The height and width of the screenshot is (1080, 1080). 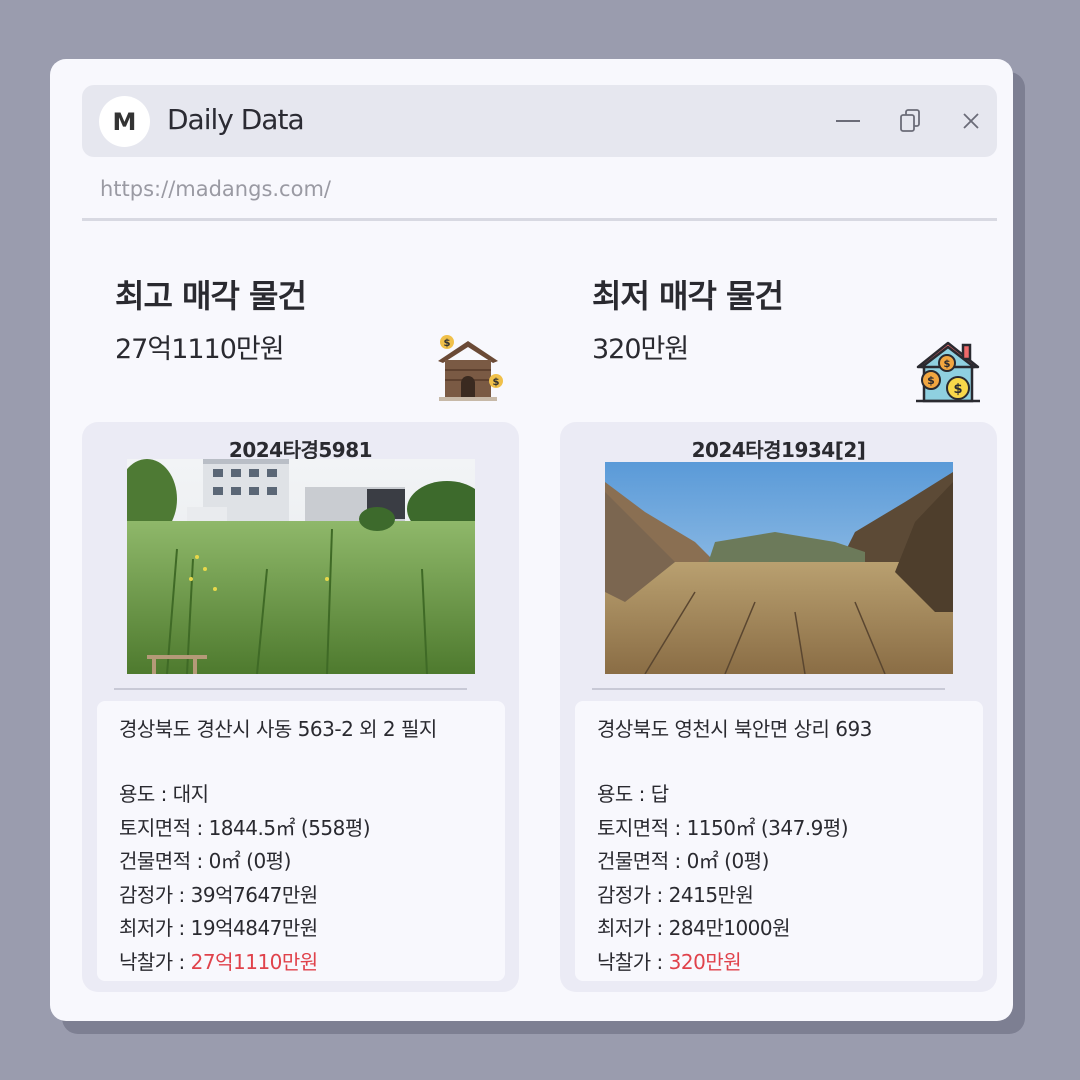 What do you see at coordinates (675, 894) in the screenshot?
I see `info-row-appraisal: 감정가 : 2415만원` at bounding box center [675, 894].